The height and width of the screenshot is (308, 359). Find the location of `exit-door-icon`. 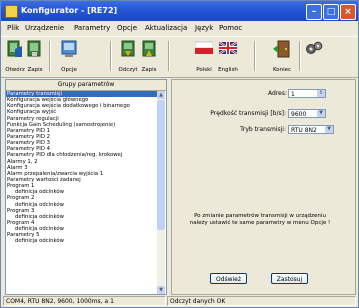

exit-door-icon is located at coordinates (281, 49).